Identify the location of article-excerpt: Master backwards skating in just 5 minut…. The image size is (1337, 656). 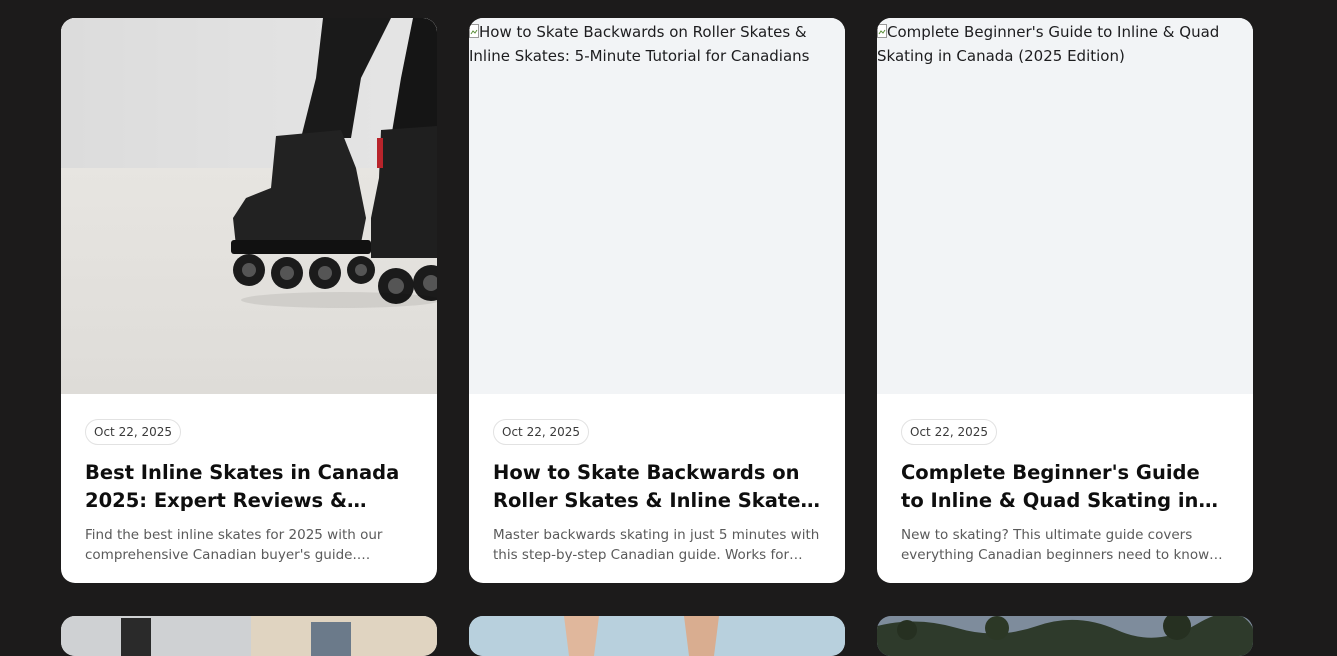
(656, 545).